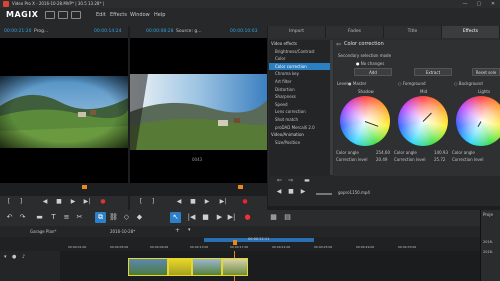 This screenshot has width=500, height=281. What do you see at coordinates (365, 121) in the screenshot?
I see `shadow-color-wheel` at bounding box center [365, 121].